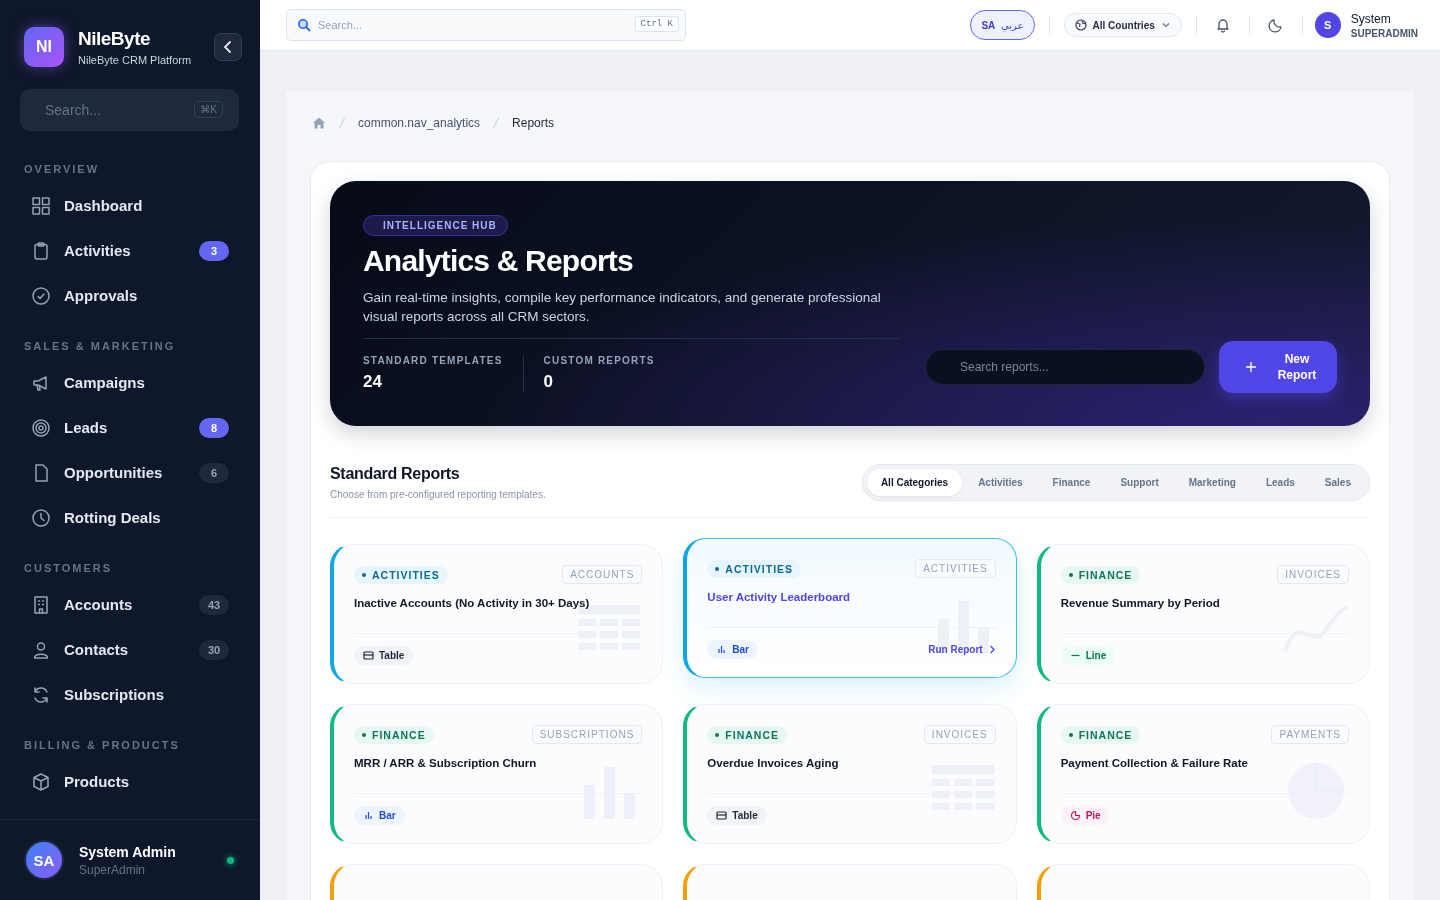 Image resolution: width=1440 pixels, height=900 pixels. I want to click on entity-tag: ACCOUNTS, so click(602, 574).